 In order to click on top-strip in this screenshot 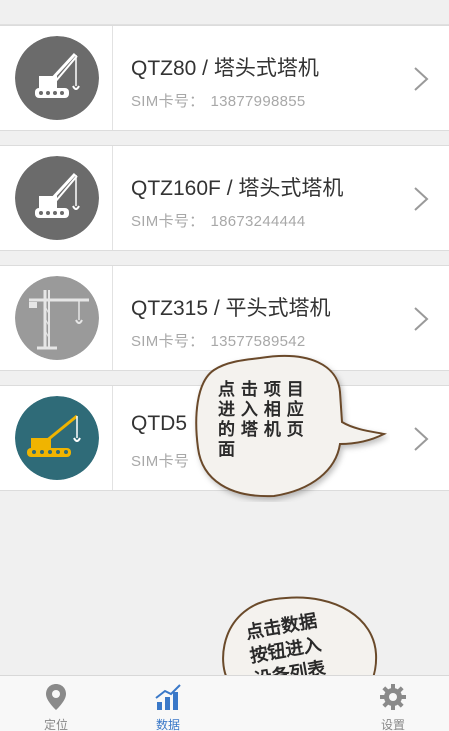, I will do `click(224, 12)`.